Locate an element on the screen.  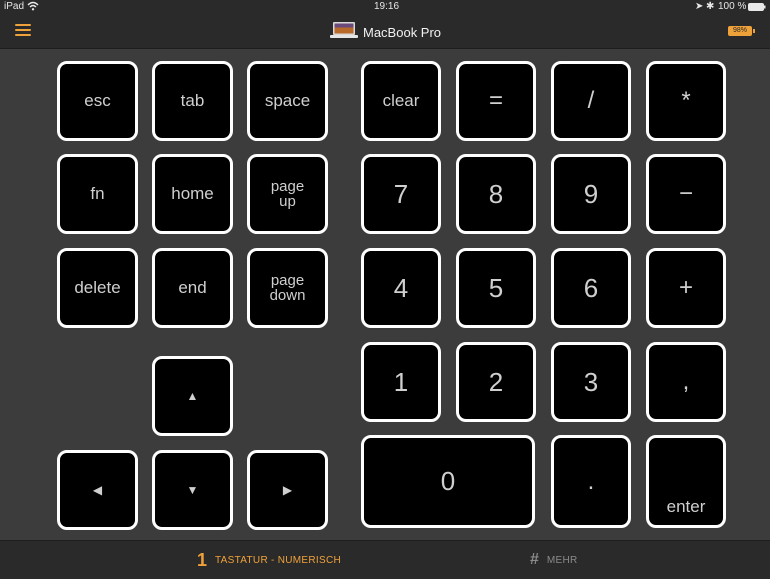
digit-6-key: 6 is located at coordinates (591, 288).